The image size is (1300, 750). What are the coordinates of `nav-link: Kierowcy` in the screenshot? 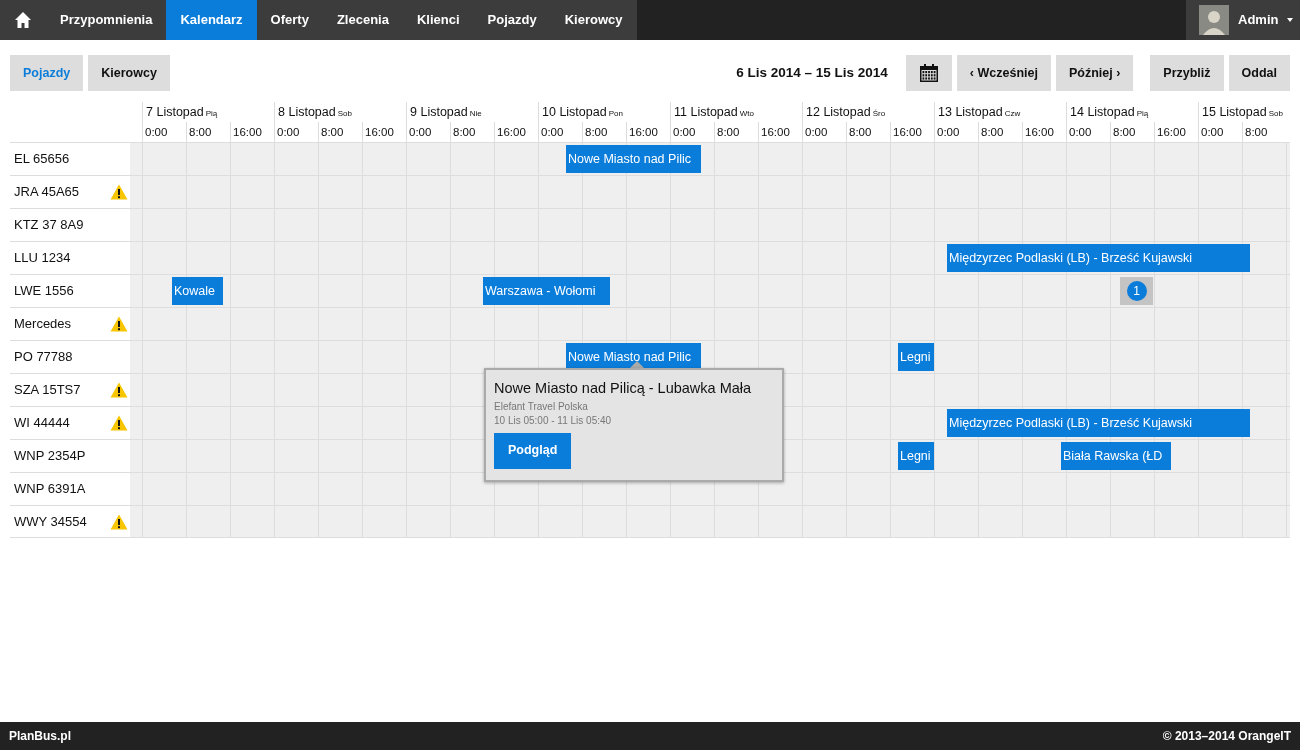 It's located at (593, 20).